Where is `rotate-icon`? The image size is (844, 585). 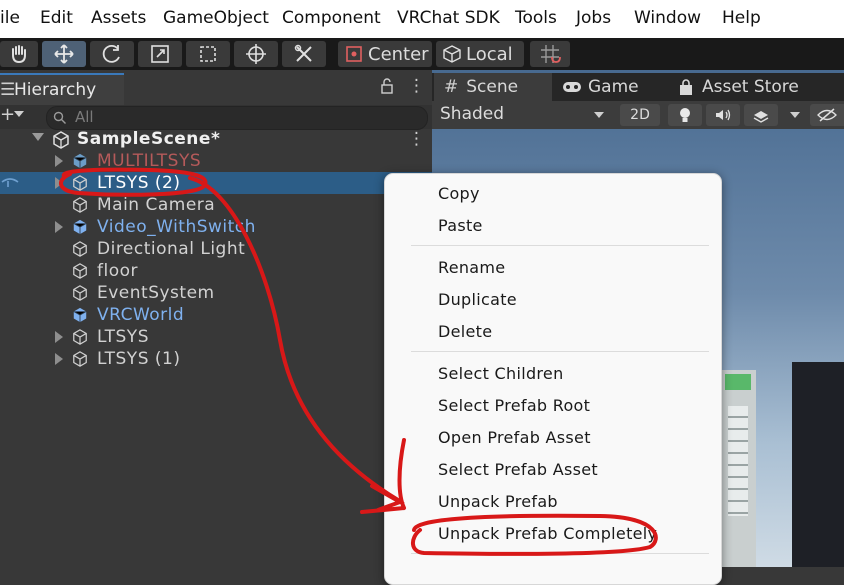 rotate-icon is located at coordinates (111, 53).